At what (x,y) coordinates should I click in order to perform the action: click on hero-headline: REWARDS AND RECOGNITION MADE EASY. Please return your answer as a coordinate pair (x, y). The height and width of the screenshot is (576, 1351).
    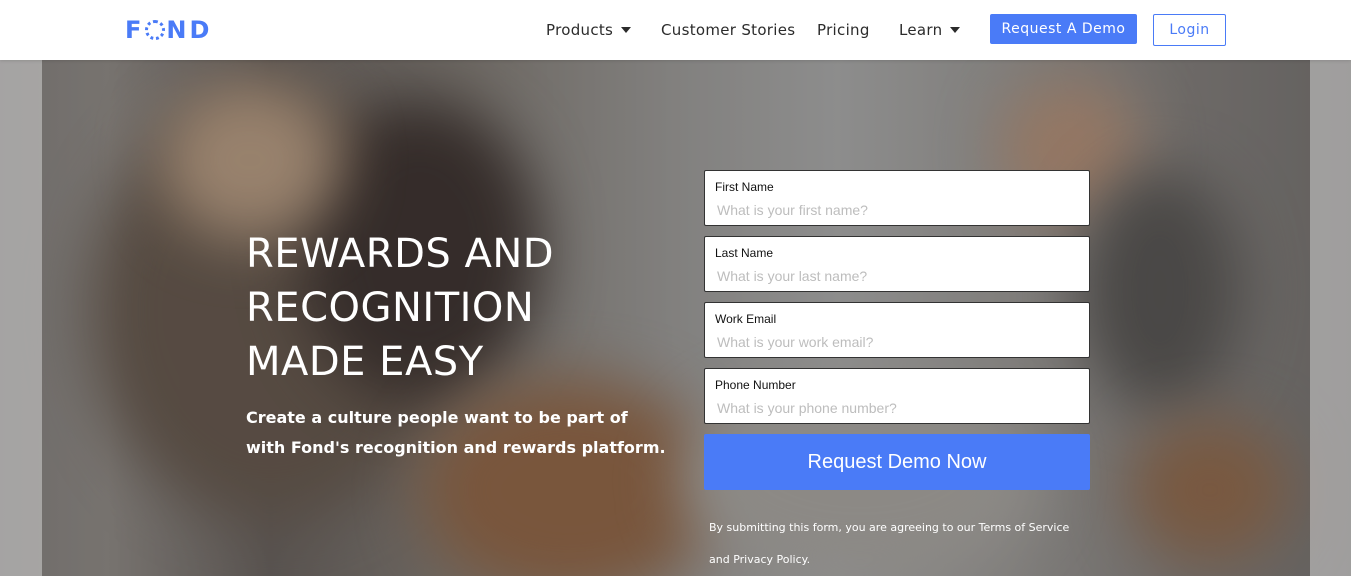
    Looking at the image, I should click on (446, 308).